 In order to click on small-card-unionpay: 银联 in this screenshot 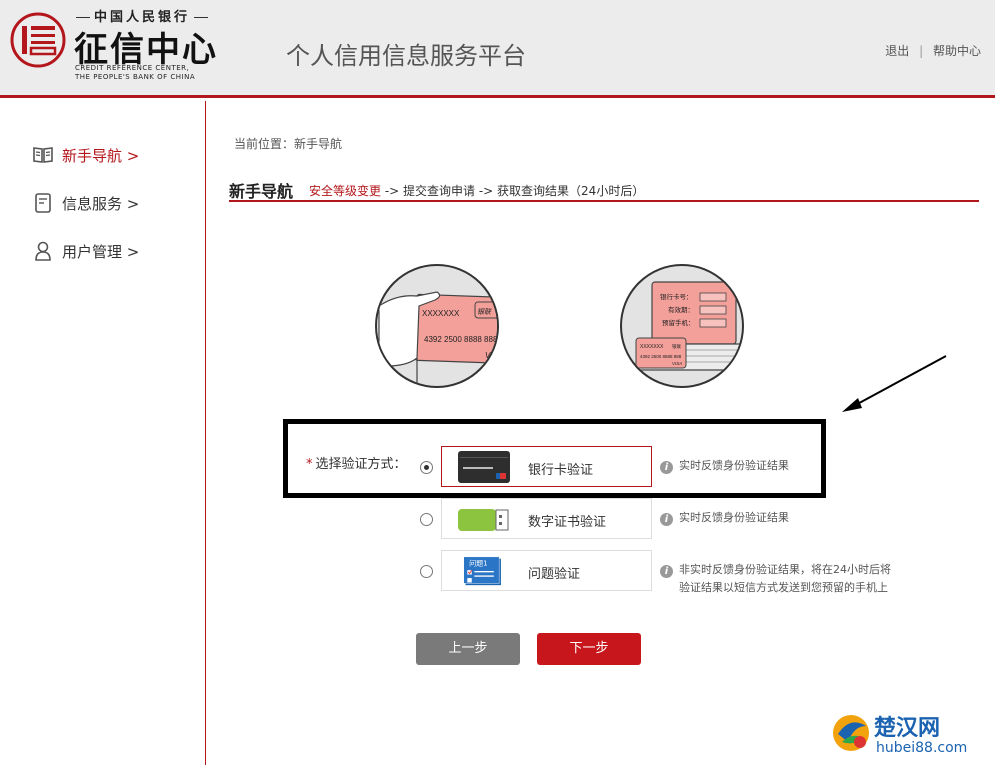, I will do `click(676, 346)`.